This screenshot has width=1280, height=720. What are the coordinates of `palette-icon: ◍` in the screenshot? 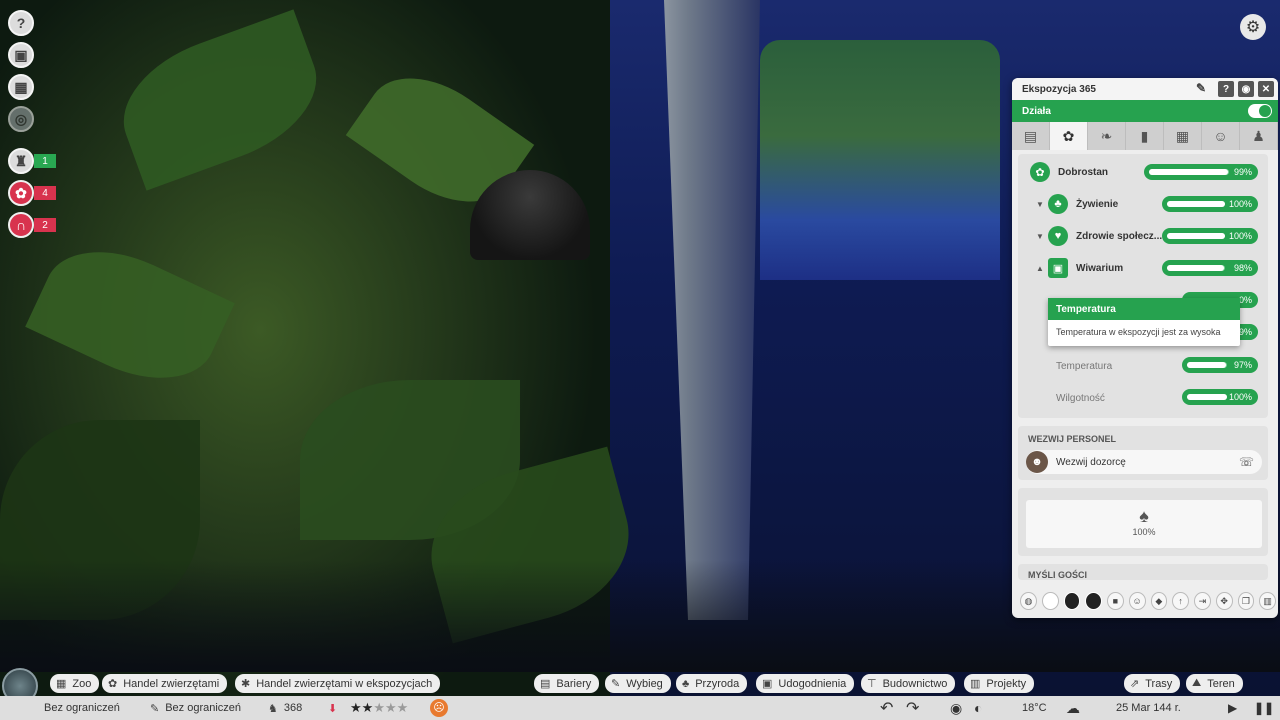 It's located at (1028, 601).